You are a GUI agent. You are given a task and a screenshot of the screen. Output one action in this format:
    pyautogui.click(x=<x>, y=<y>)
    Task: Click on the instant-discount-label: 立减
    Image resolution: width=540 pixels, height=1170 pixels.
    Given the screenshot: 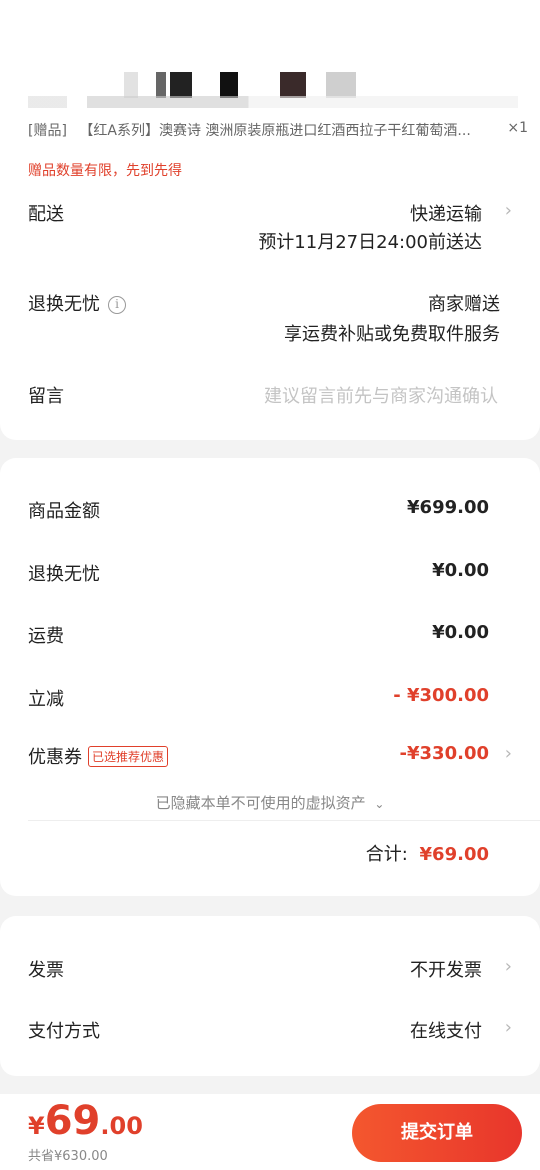 What is the action you would take?
    pyautogui.click(x=46, y=699)
    